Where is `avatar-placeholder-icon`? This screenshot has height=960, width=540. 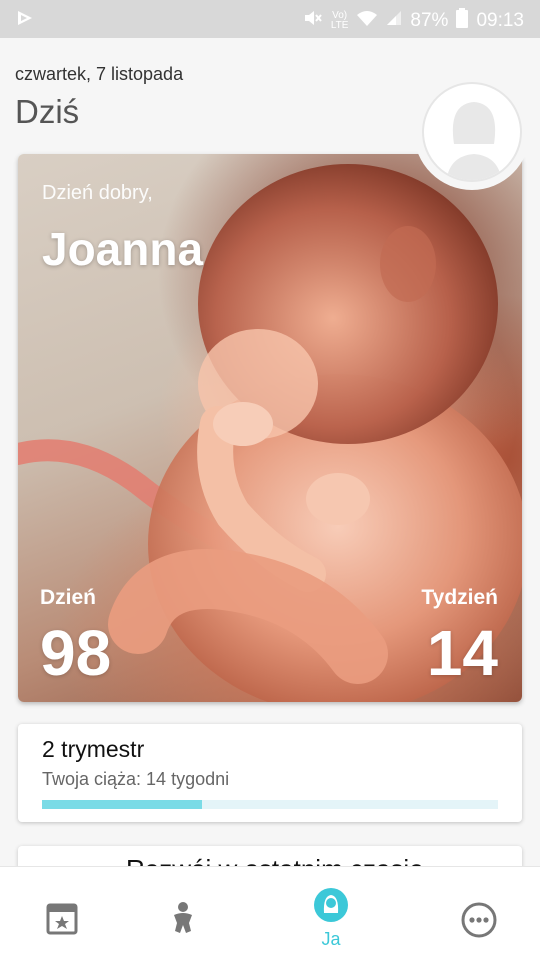 avatar-placeholder-icon is located at coordinates (472, 132).